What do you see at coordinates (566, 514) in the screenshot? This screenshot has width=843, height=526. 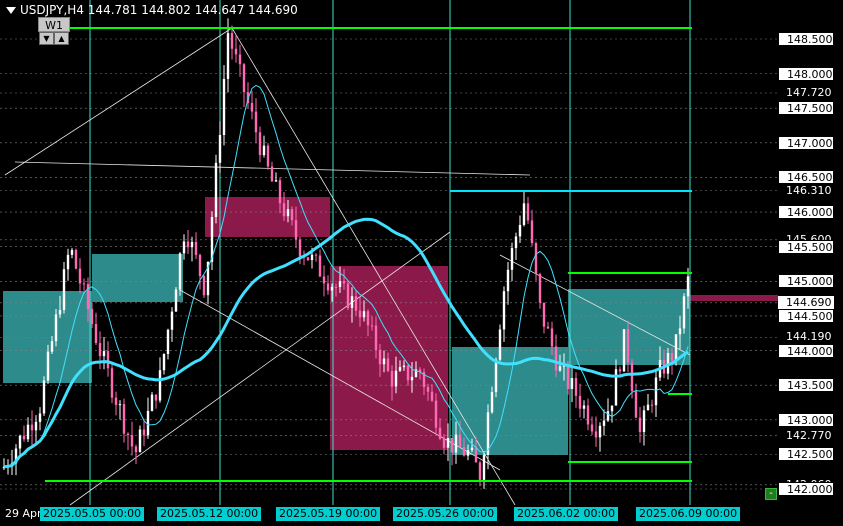 I see `time-label: 2025.06.02 00:00` at bounding box center [566, 514].